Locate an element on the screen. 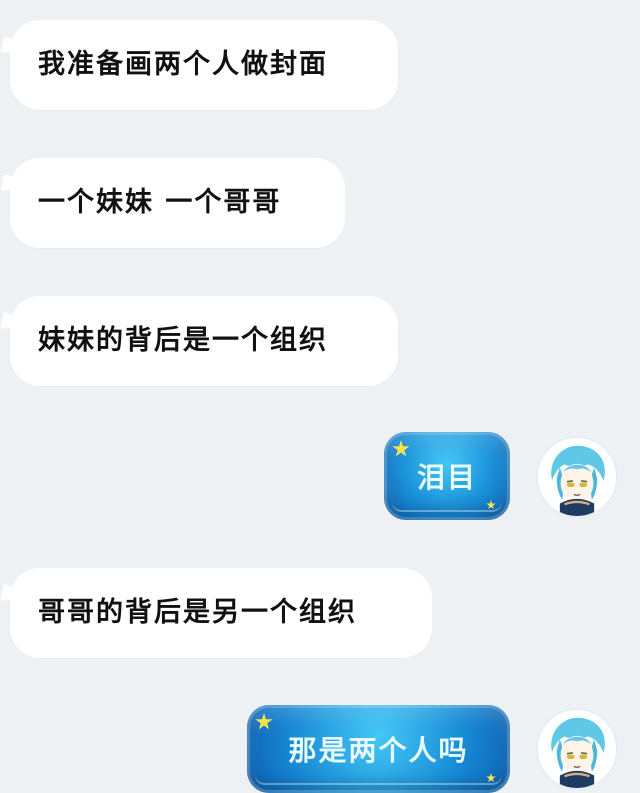 This screenshot has width=640, height=793. message-bubble-3: 妹妹的背后是一个组织 is located at coordinates (204, 341).